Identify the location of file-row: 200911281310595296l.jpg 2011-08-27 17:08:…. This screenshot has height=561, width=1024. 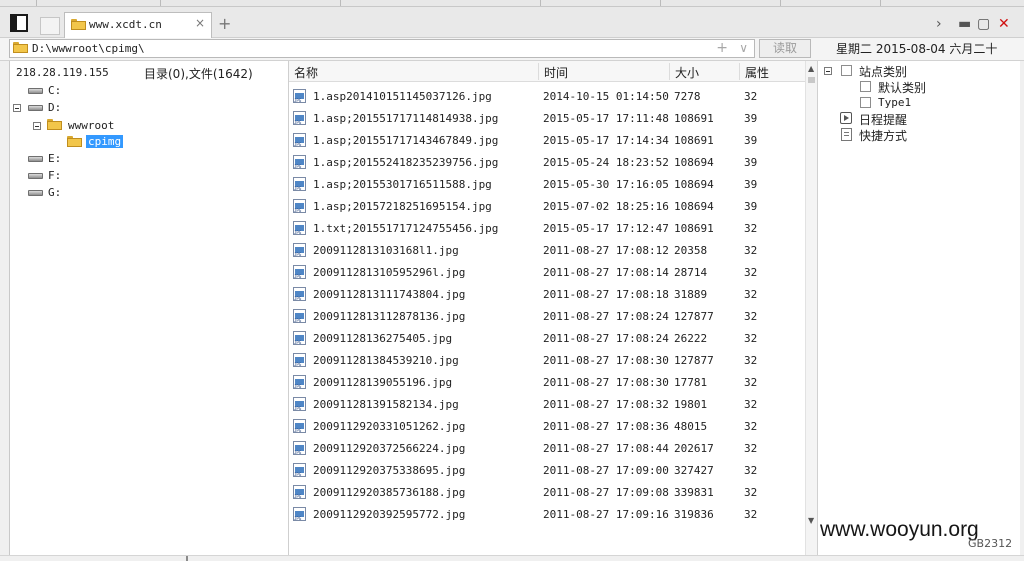
(547, 272).